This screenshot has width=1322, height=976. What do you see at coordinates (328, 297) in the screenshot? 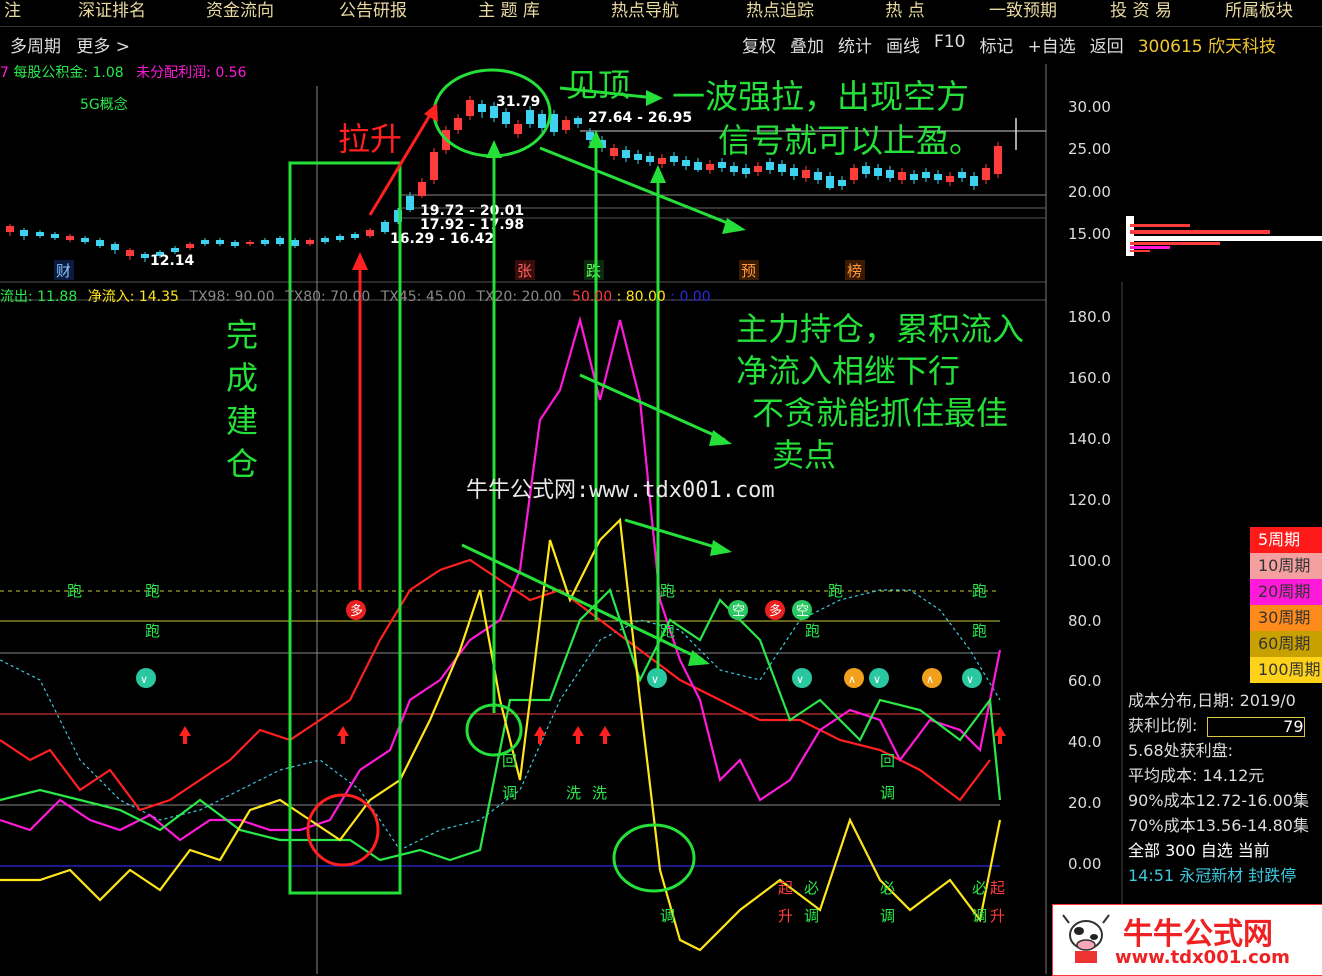
I see `ind-tx80: TX80: 70.00` at bounding box center [328, 297].